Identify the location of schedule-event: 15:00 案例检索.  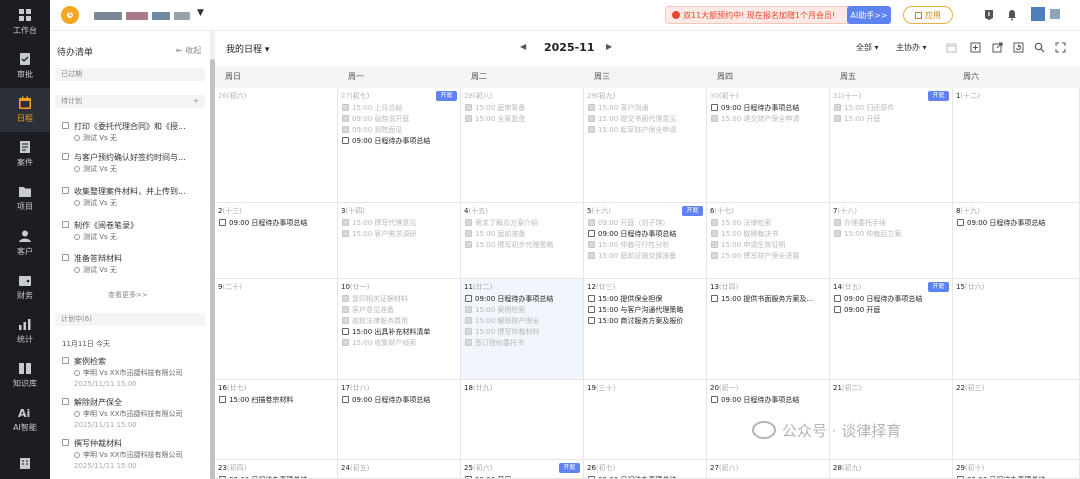
(495, 310).